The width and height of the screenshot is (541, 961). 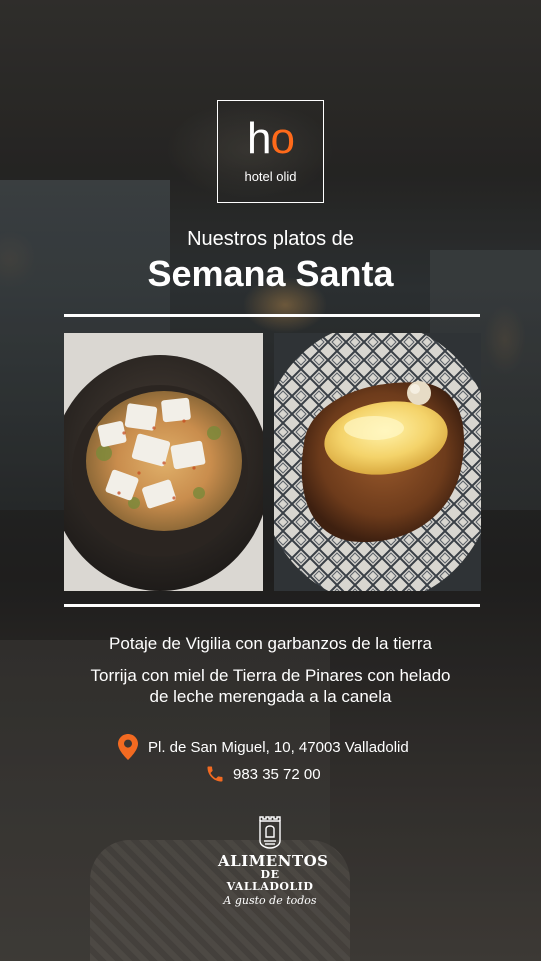 What do you see at coordinates (270, 832) in the screenshot?
I see `castle-emblem-icon` at bounding box center [270, 832].